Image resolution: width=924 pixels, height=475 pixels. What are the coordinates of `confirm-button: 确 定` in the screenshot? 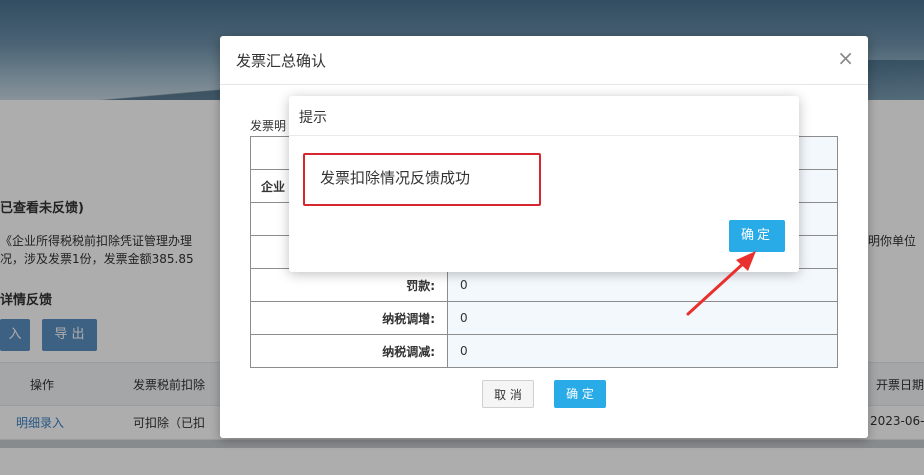 It's located at (580, 394).